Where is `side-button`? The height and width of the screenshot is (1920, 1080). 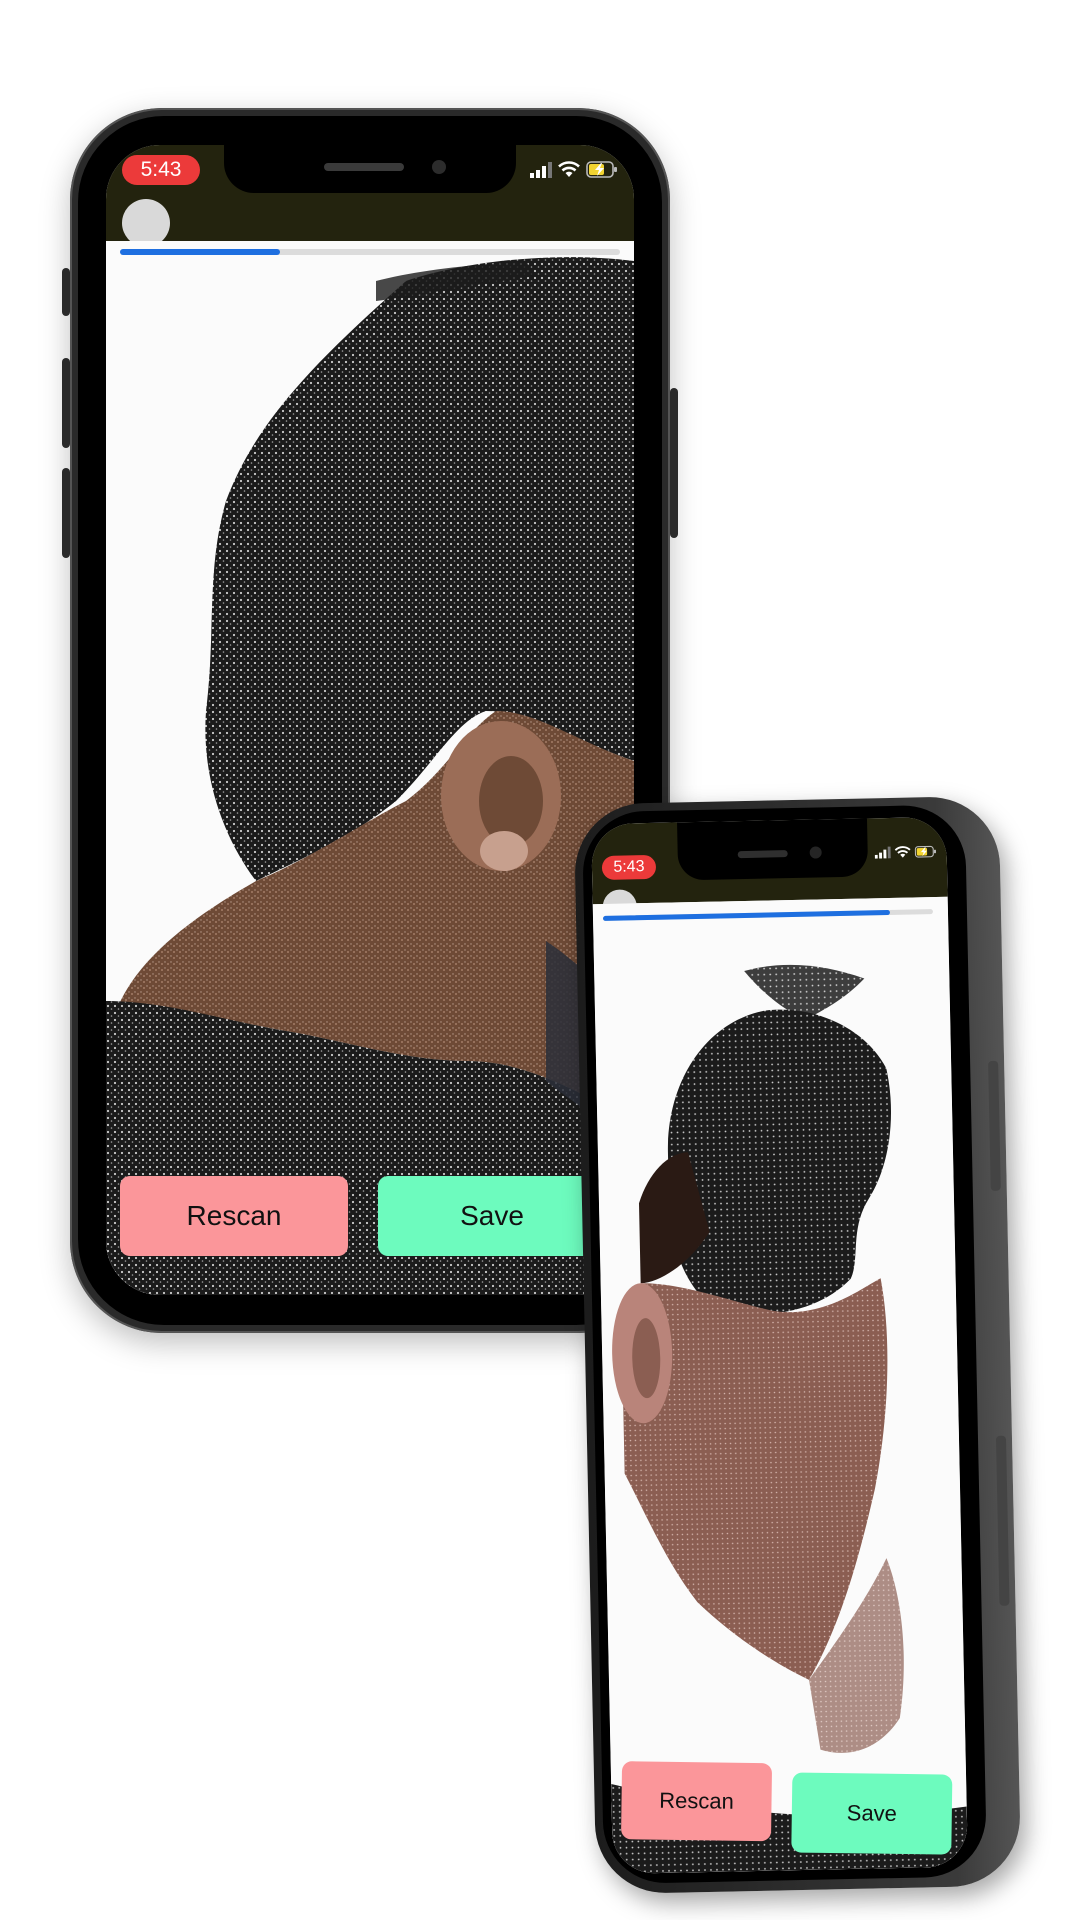 side-button is located at coordinates (1002, 1520).